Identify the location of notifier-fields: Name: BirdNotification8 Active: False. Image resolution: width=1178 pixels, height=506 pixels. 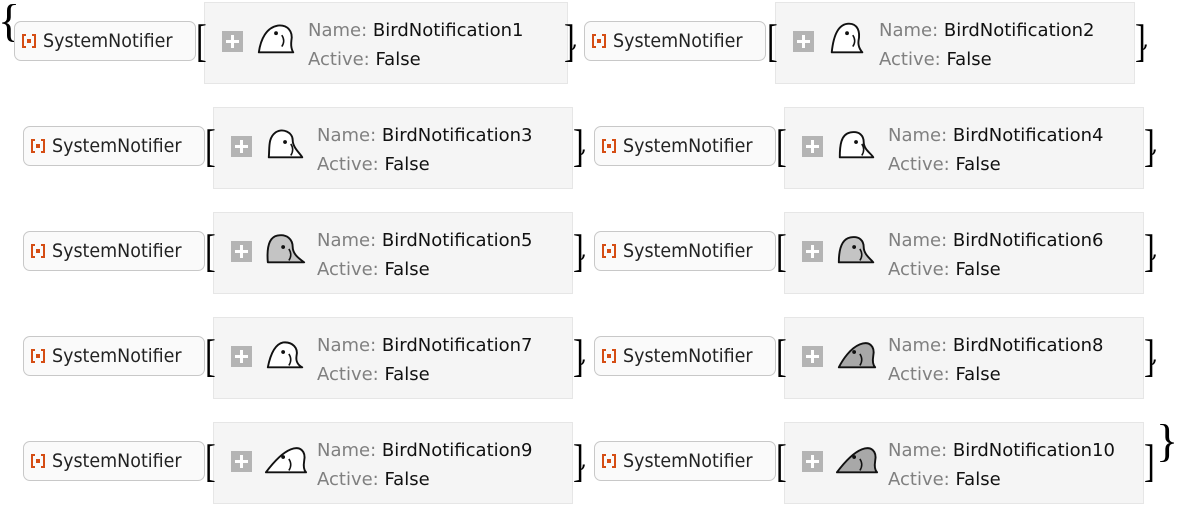
(996, 360).